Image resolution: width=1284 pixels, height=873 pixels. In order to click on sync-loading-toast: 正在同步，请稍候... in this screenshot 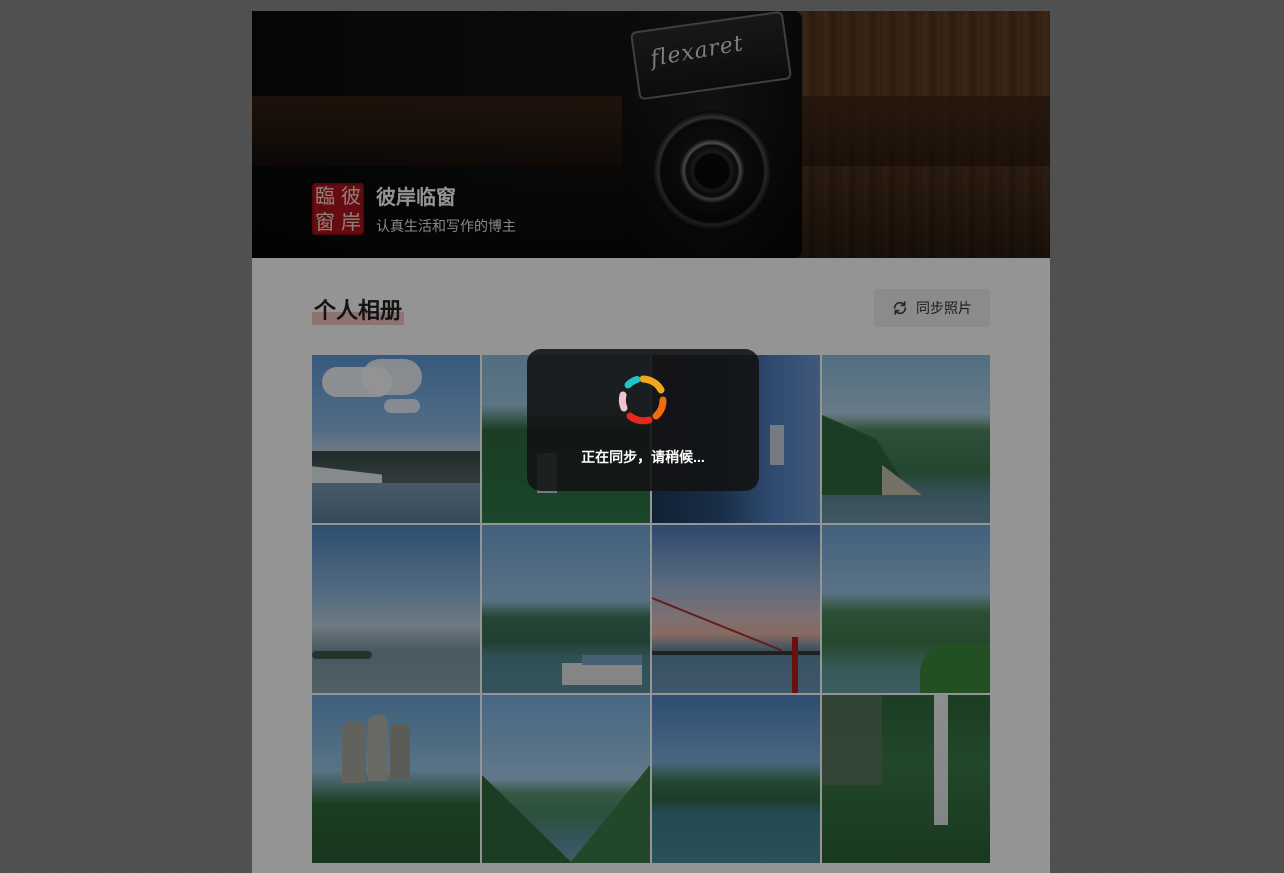, I will do `click(643, 420)`.